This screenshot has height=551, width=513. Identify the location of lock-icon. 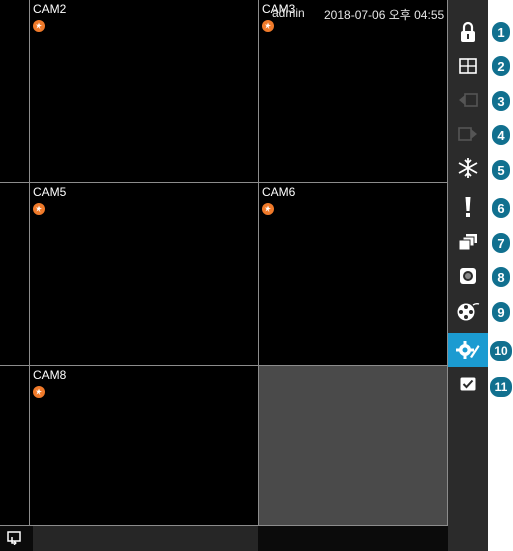
(468, 31).